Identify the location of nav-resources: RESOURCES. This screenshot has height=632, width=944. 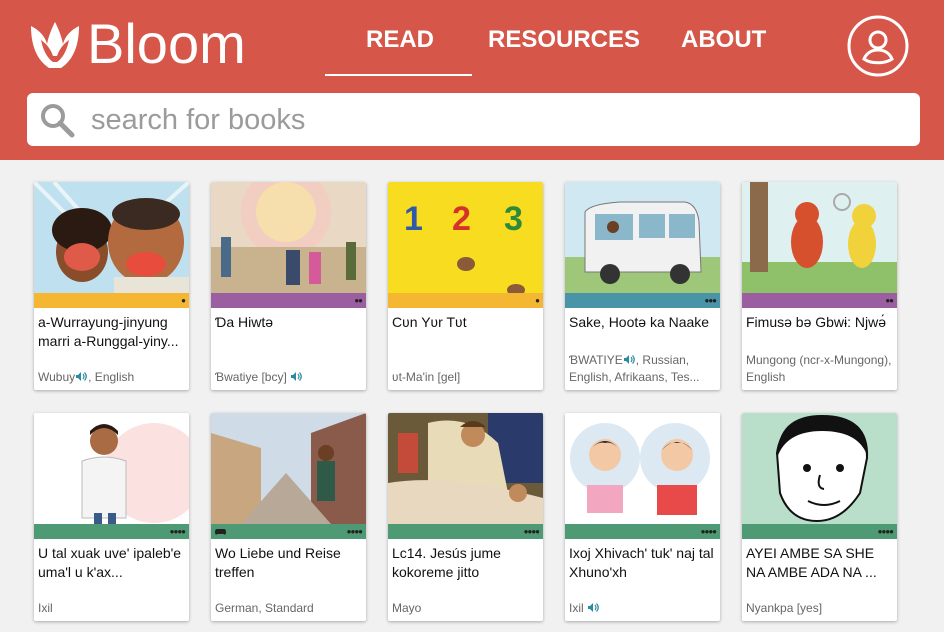
(564, 40).